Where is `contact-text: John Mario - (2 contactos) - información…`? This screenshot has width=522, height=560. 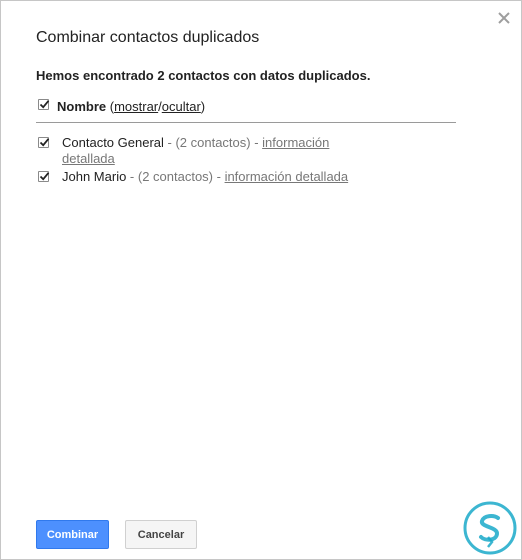 contact-text: John Mario - (2 contactos) - información… is located at coordinates (242, 177).